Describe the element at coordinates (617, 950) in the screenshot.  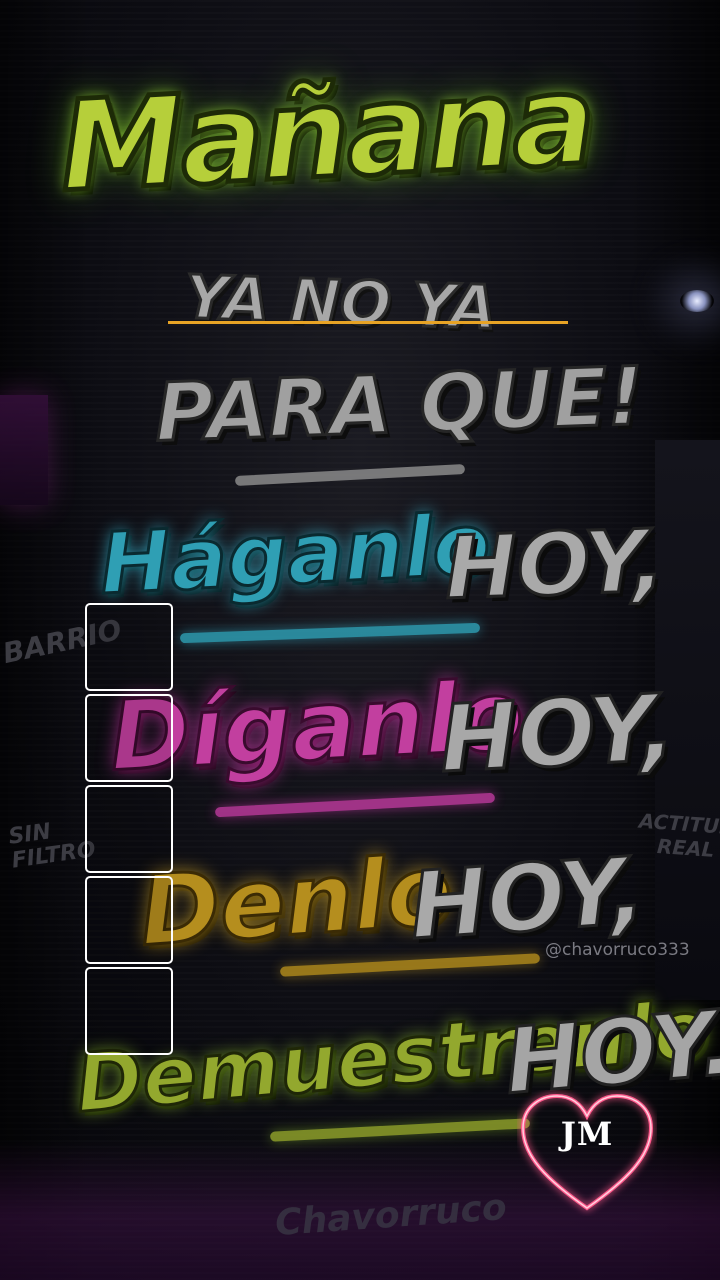
I see `watermark-handle: @chavorruco333` at that location.